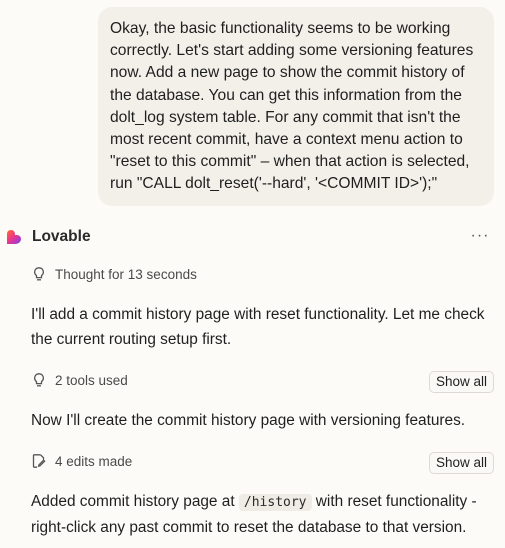 Image resolution: width=505 pixels, height=548 pixels. Describe the element at coordinates (94, 461) in the screenshot. I see `edits-made-label: 4 edits made` at that location.